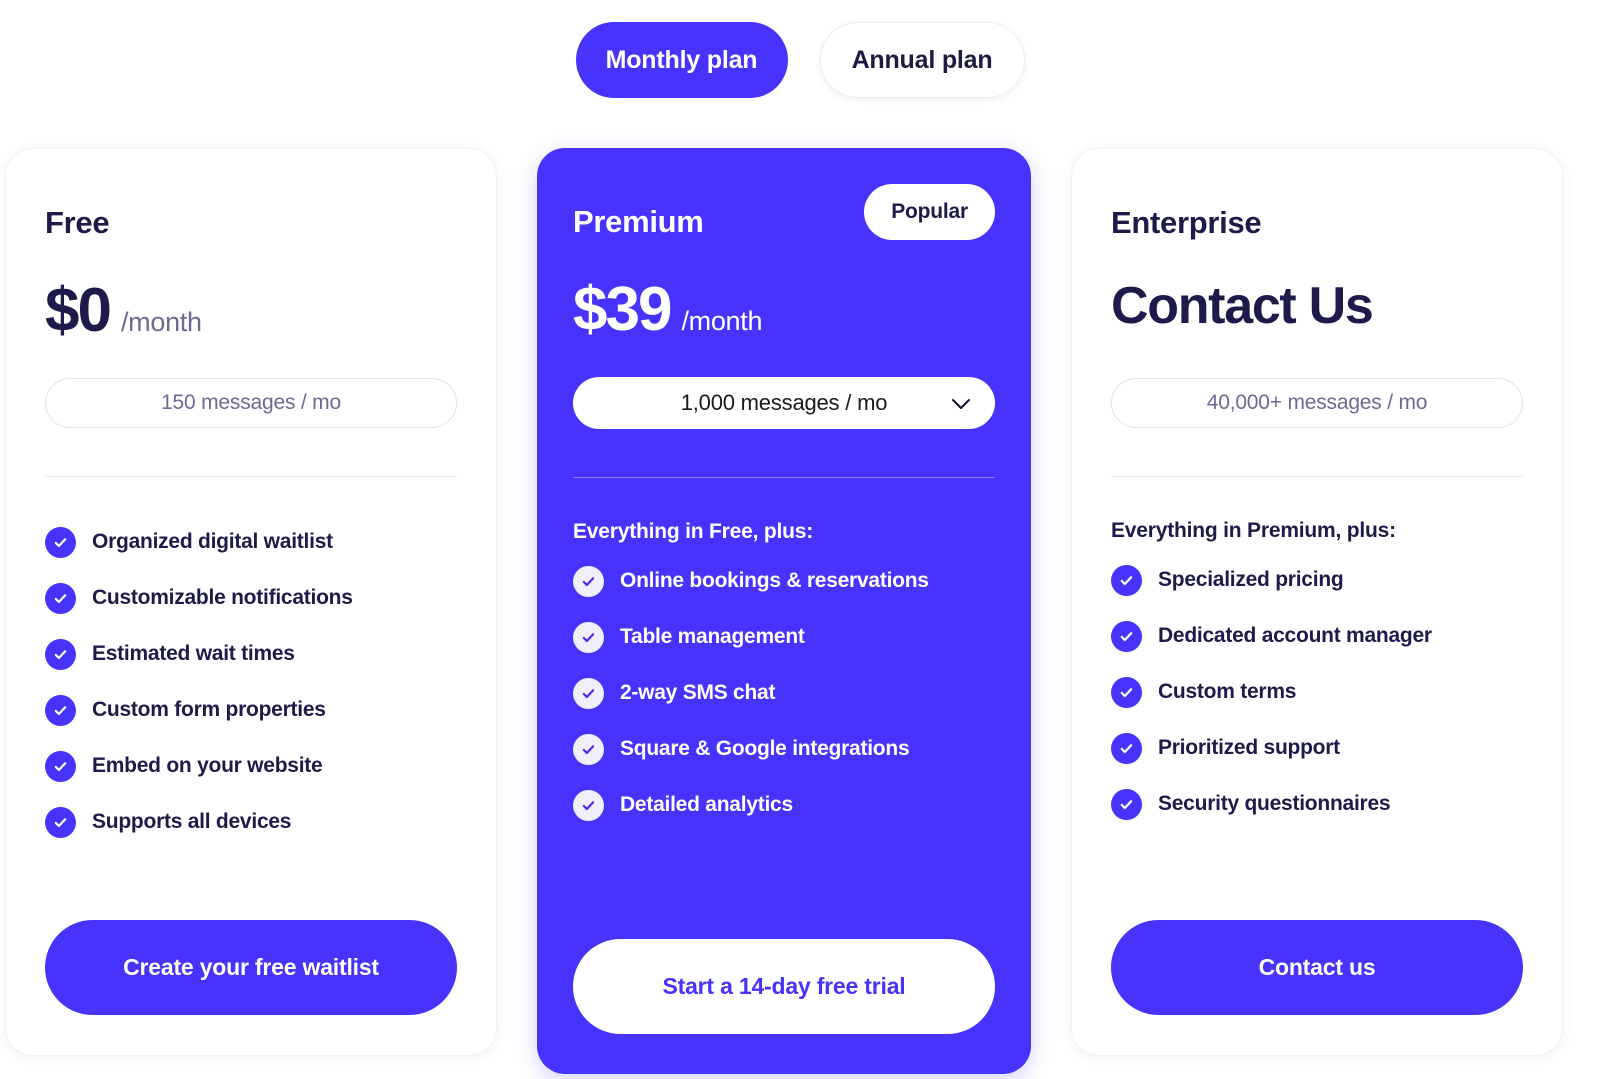  I want to click on feature-label: Security questionnaires, so click(1274, 803).